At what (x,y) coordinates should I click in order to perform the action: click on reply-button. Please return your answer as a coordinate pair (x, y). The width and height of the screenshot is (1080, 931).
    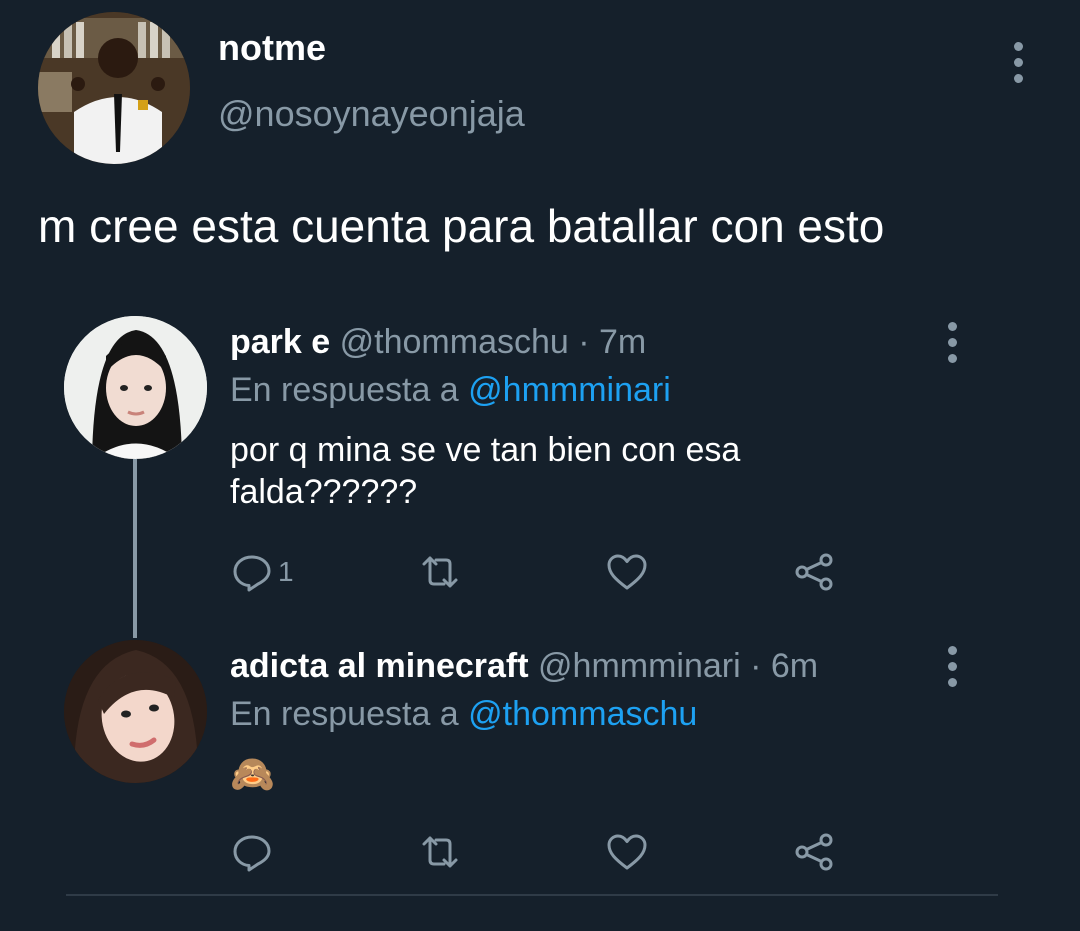
    Looking at the image, I should click on (254, 852).